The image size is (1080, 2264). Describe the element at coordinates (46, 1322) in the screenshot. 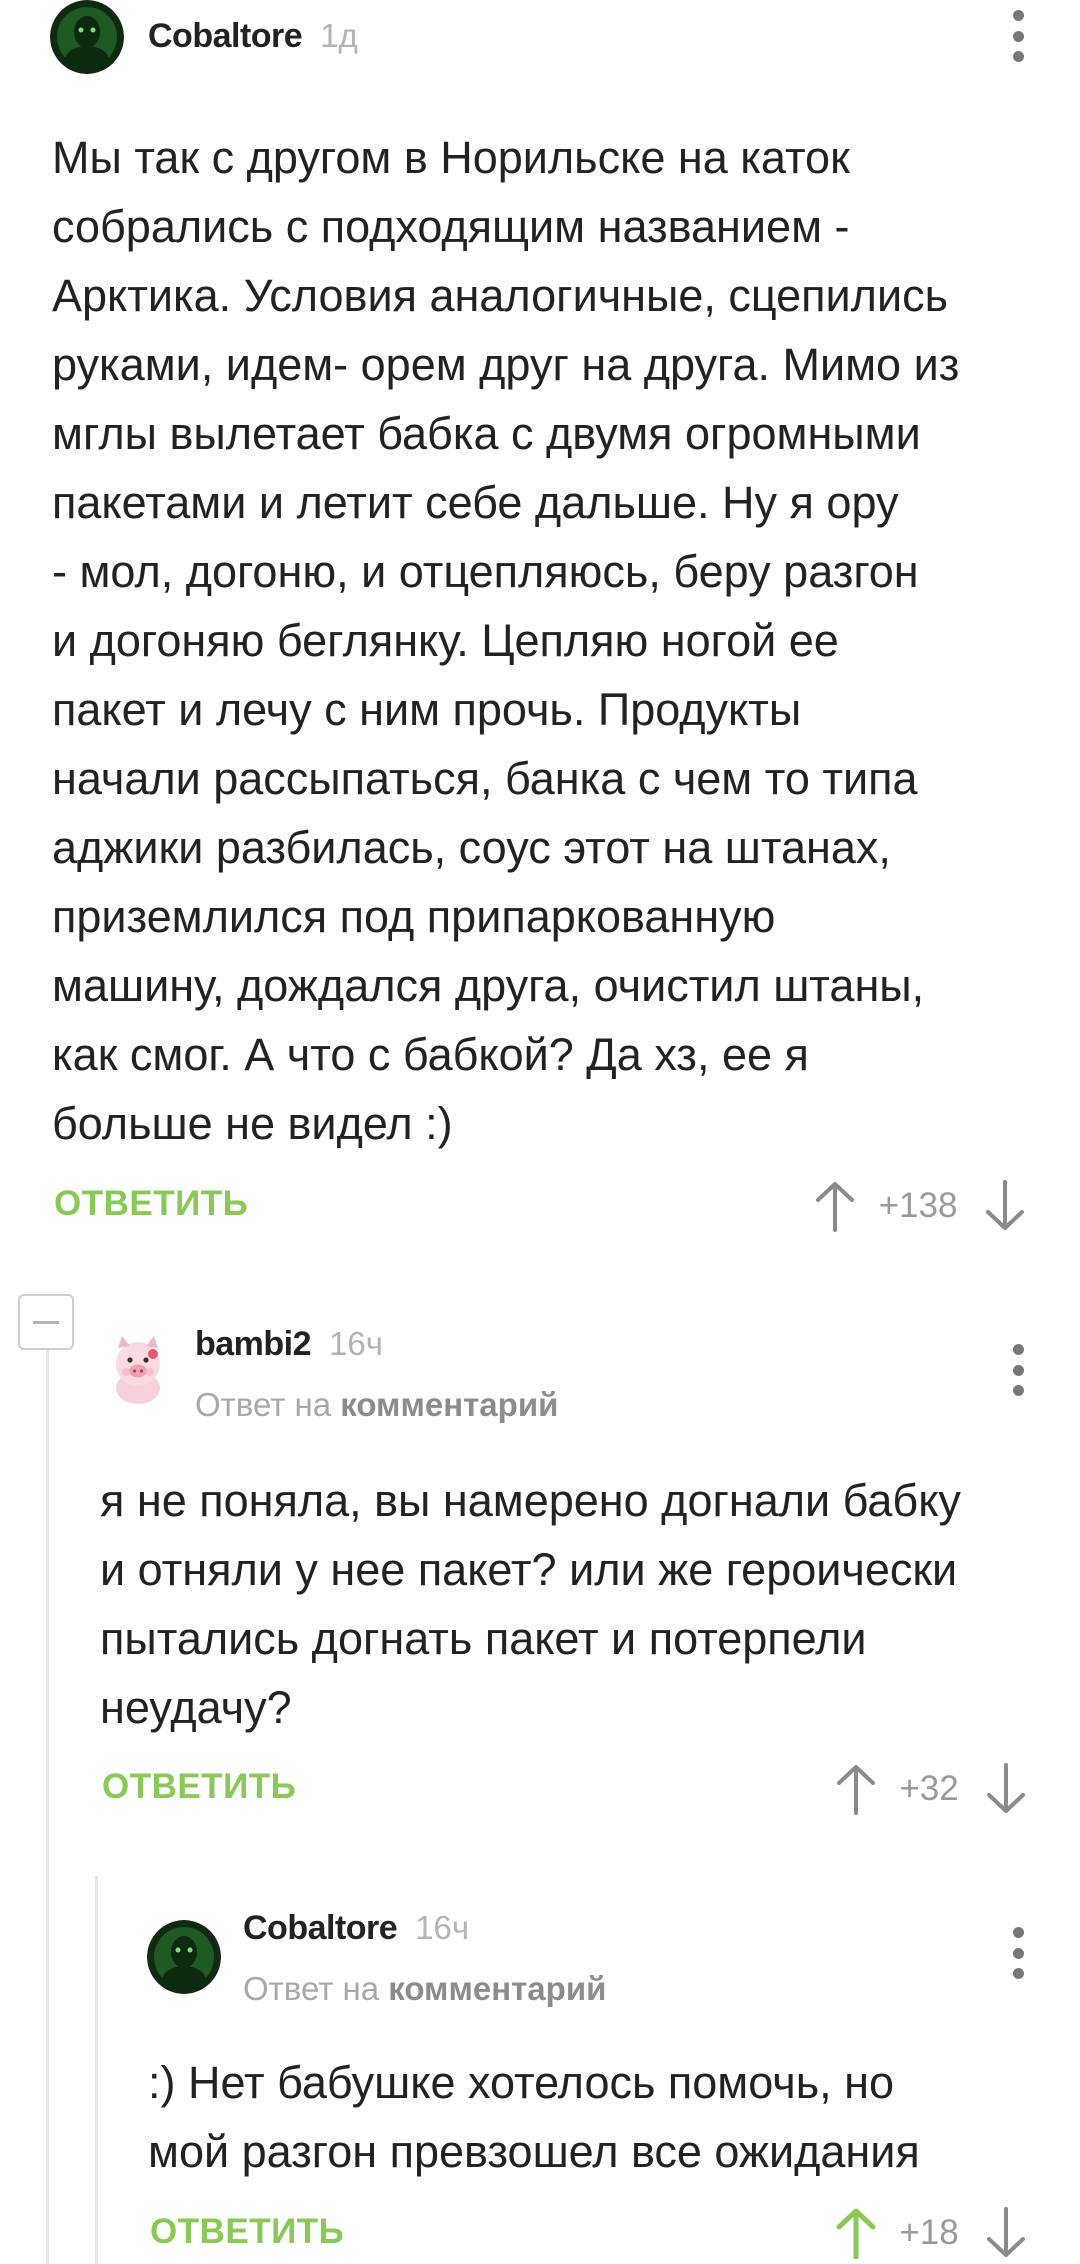

I see `collapse-thread-button` at that location.